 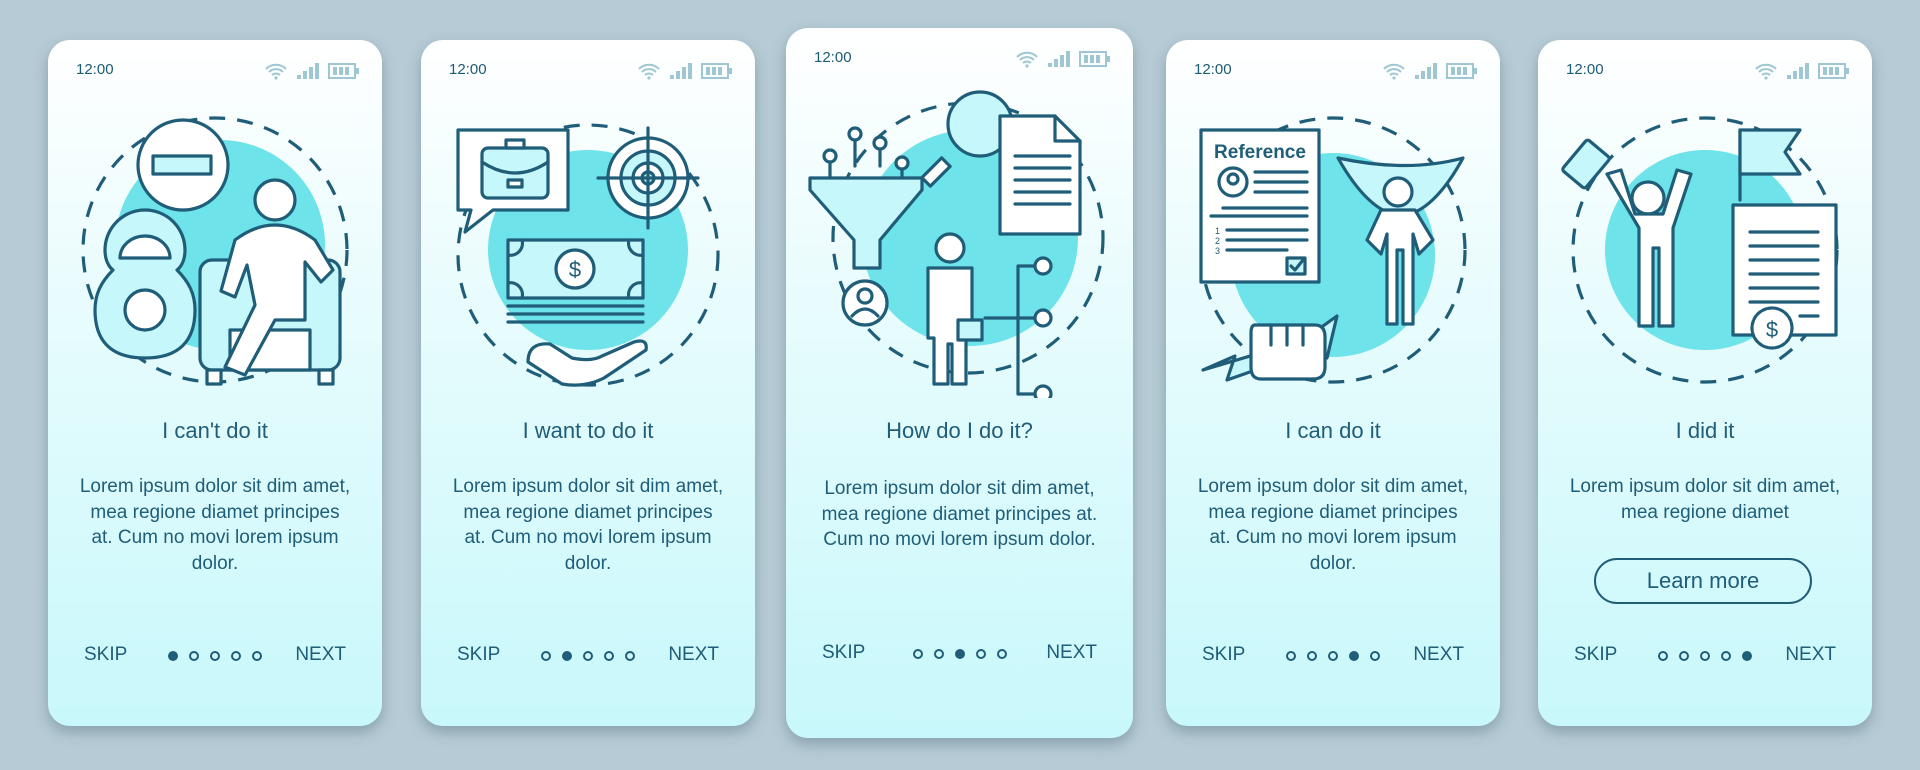 What do you see at coordinates (959, 253) in the screenshot?
I see `illustration-how-do-i-do-it` at bounding box center [959, 253].